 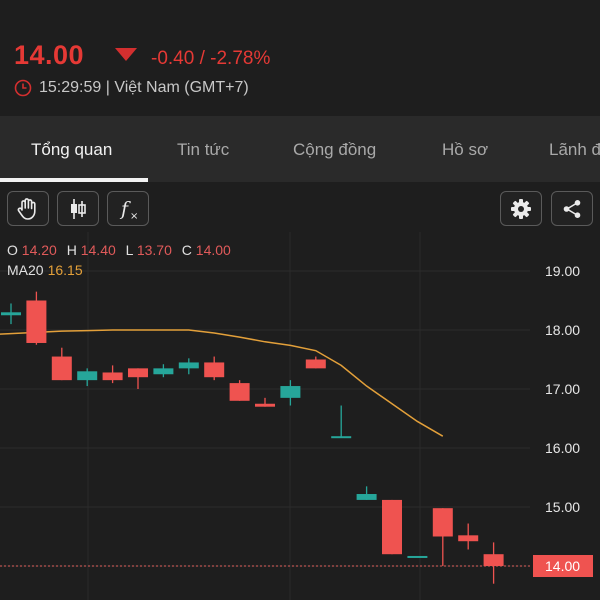 I want to click on triangle-down-icon, so click(x=126, y=54).